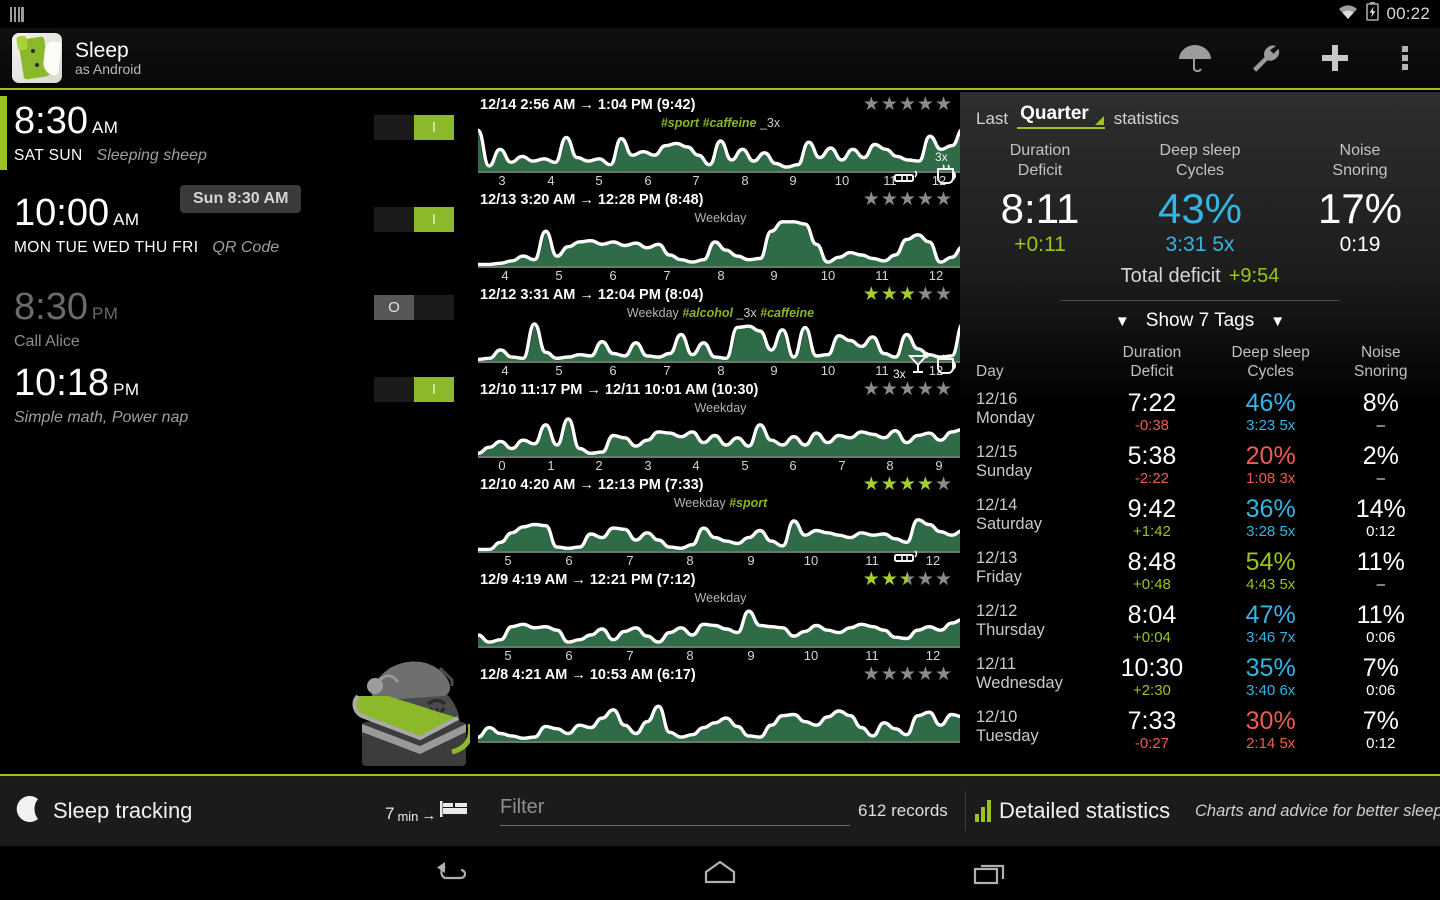 The image size is (1440, 900). Describe the element at coordinates (719, 531) in the screenshot. I see `actigraph-chart: Weekday #sport 5 6 7 8 9 10 11 12` at that location.